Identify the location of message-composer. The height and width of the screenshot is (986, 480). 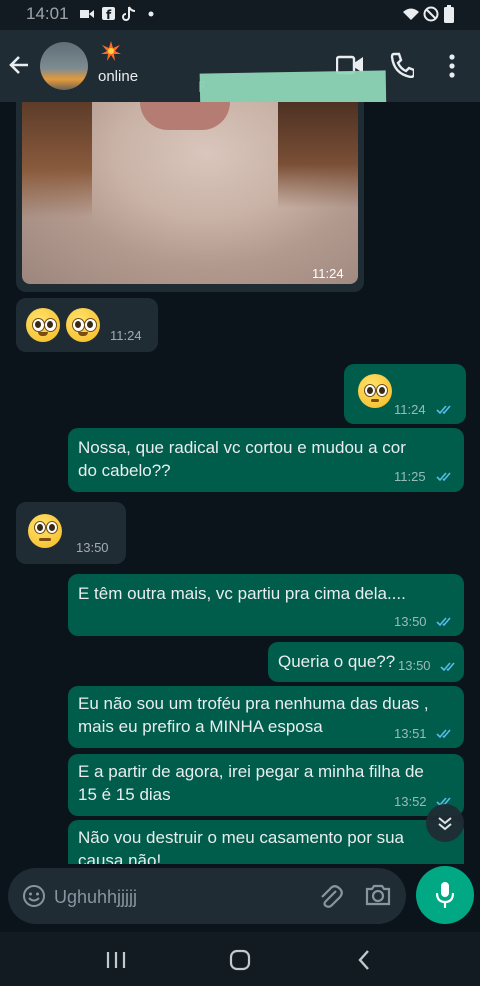
(207, 896).